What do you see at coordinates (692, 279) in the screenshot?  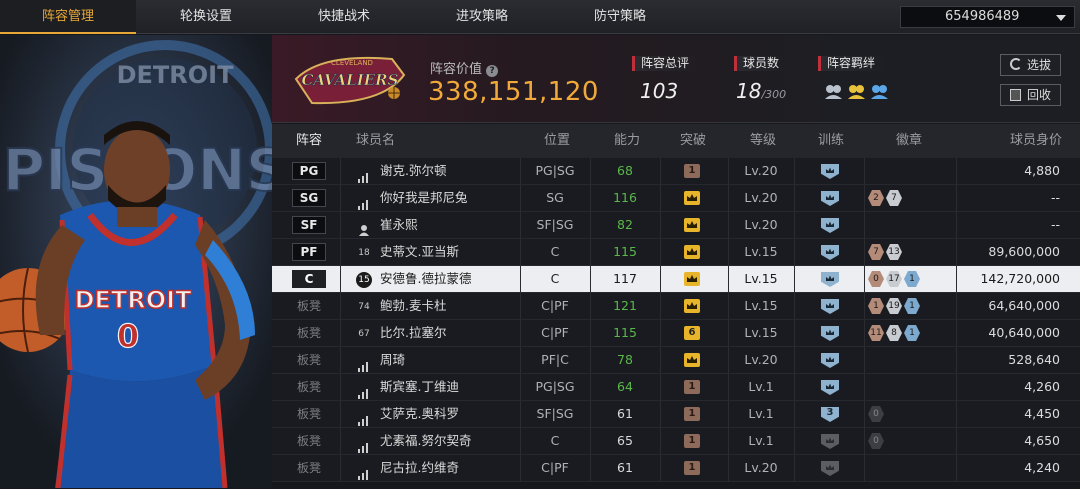 I see `crown-icon` at bounding box center [692, 279].